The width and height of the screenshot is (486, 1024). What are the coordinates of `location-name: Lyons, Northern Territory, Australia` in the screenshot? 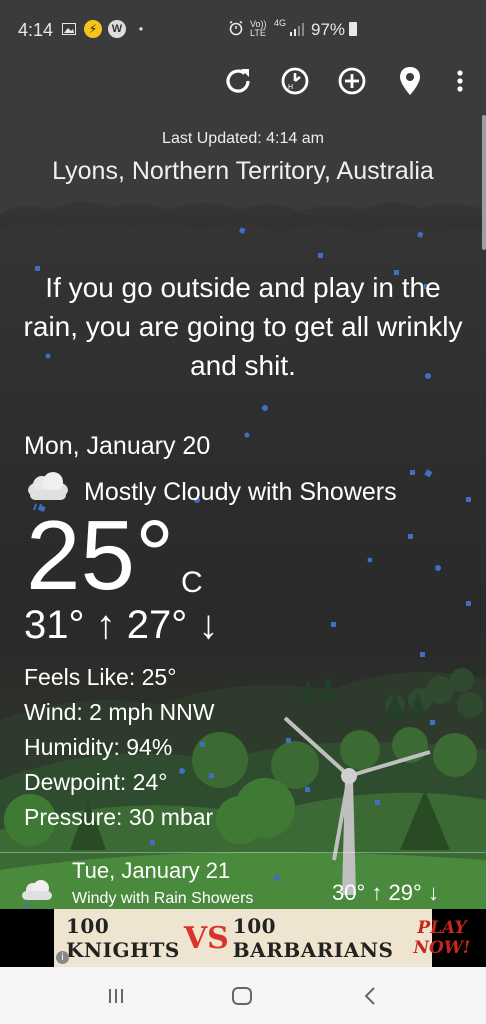 It's located at (243, 171).